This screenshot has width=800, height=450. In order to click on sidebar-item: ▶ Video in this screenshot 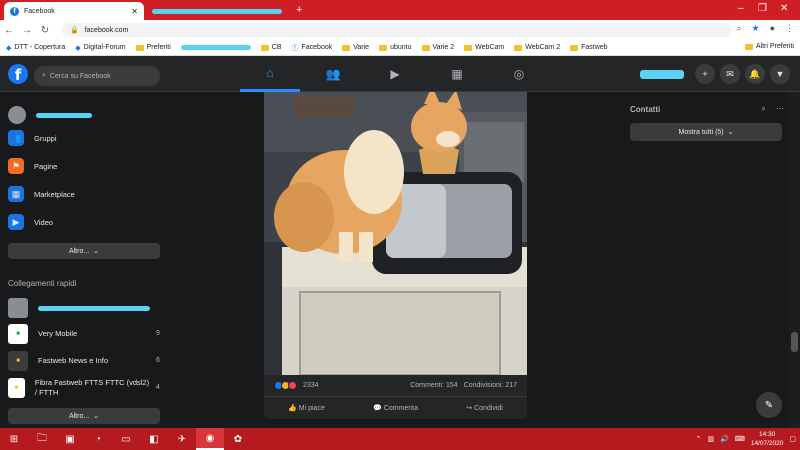, I will do `click(30, 222)`.